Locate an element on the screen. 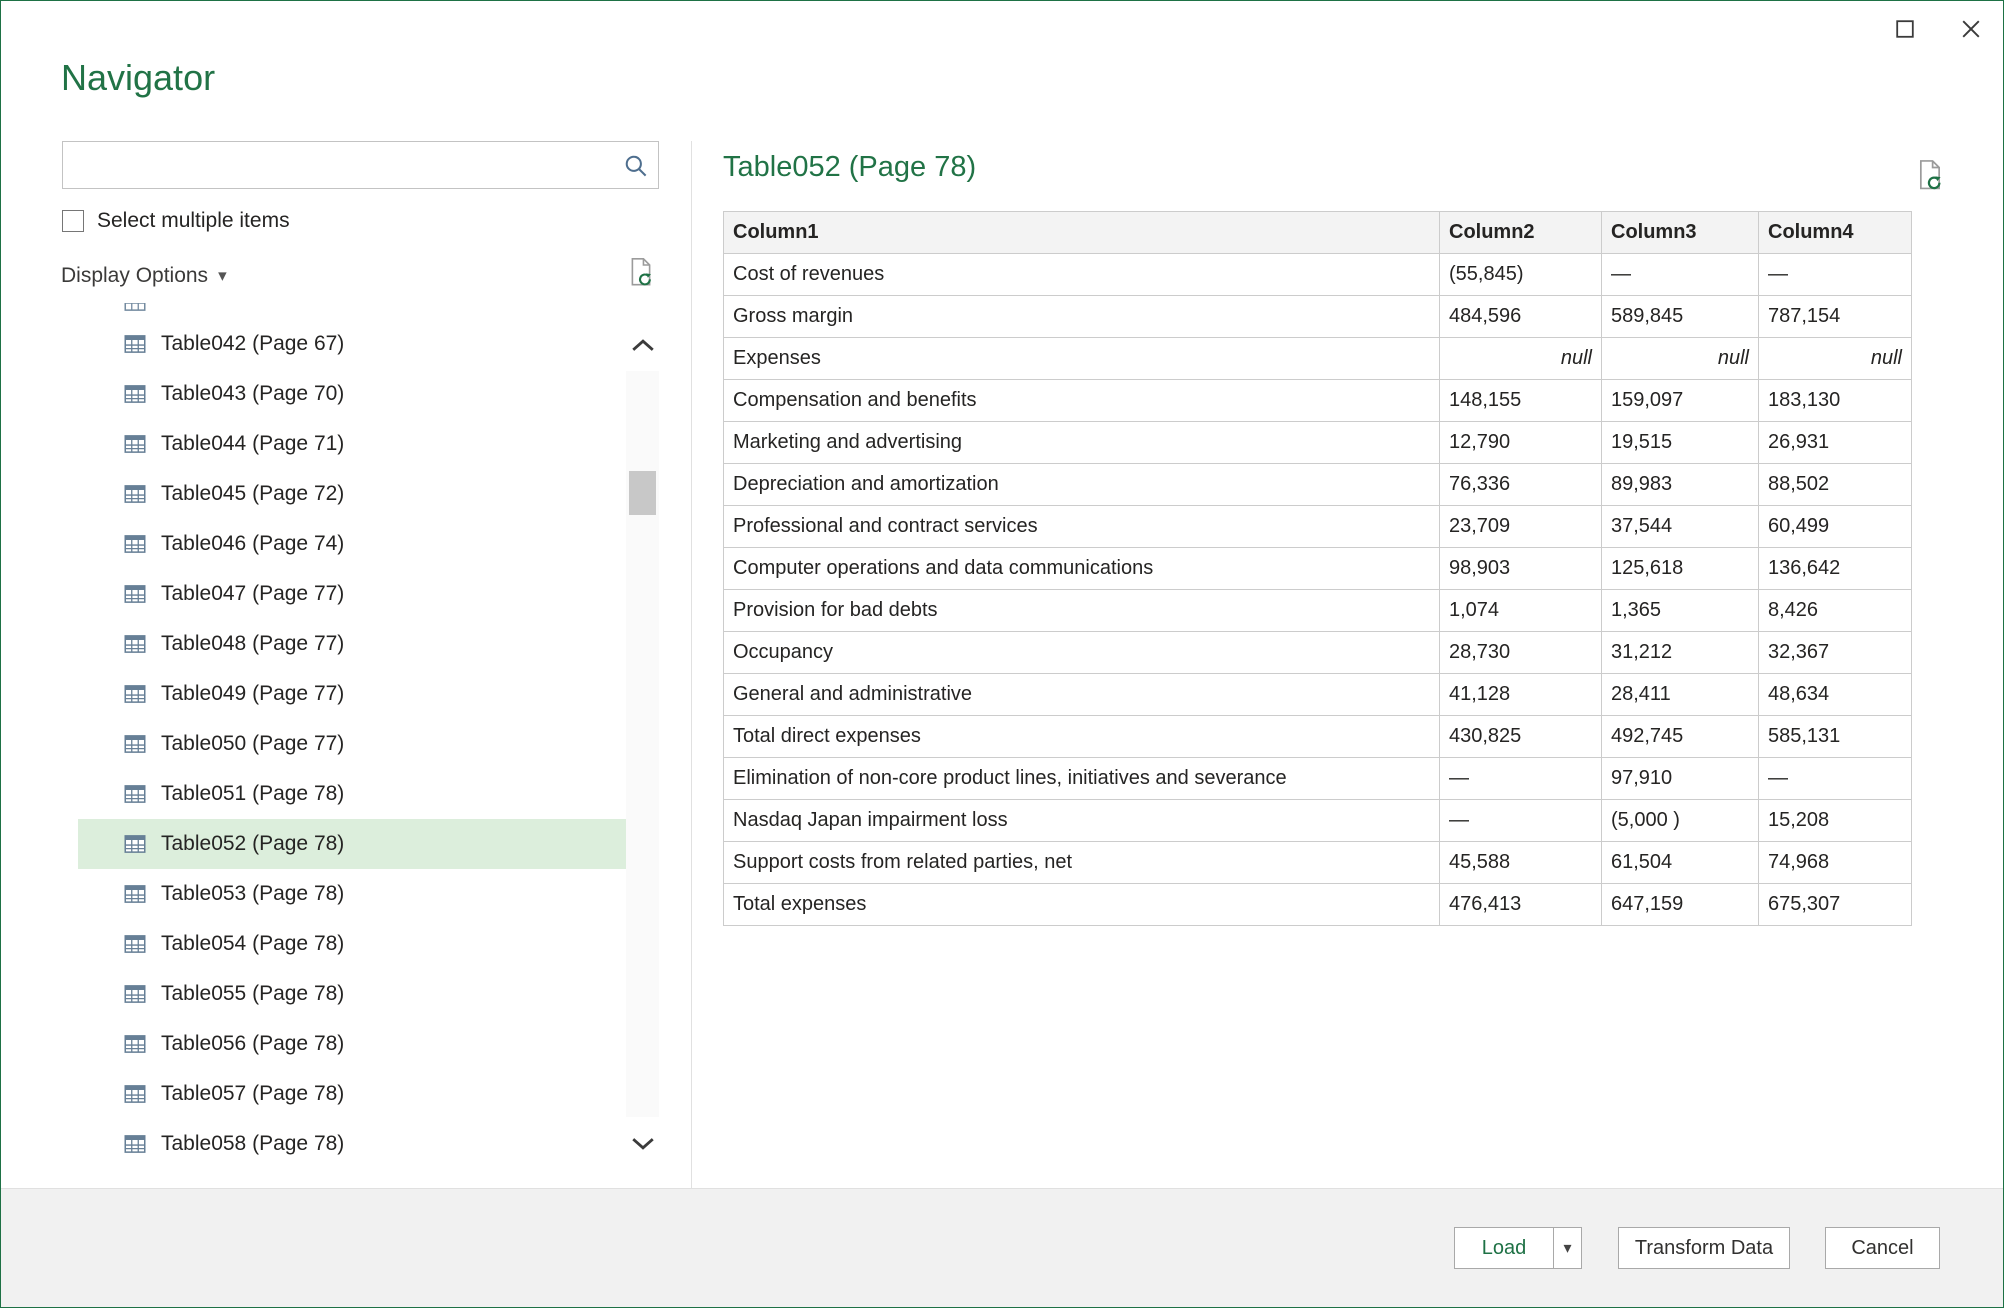 Image resolution: width=2004 pixels, height=1308 pixels. load-button: Load is located at coordinates (1504, 1248).